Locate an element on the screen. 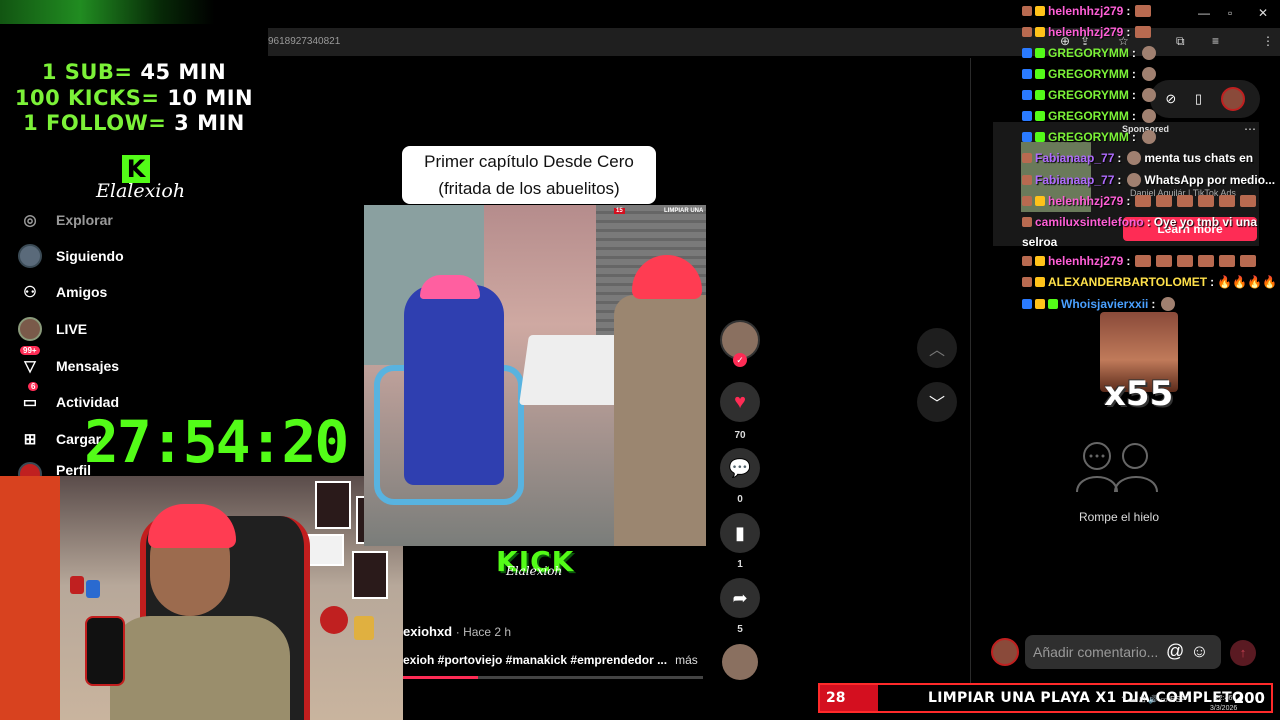  more-link: más is located at coordinates (686, 660).